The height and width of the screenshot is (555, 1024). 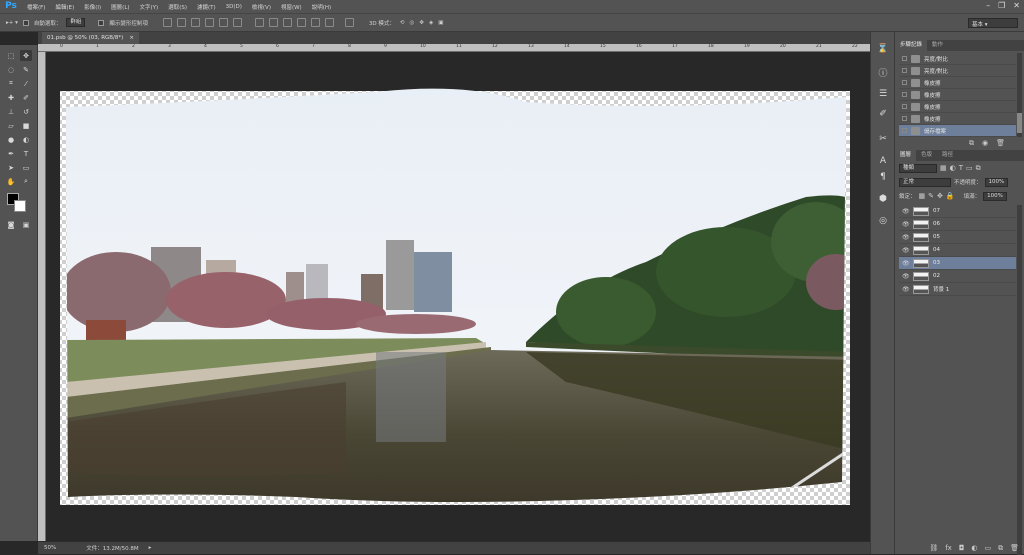 I want to click on adjustment-layer-icon: ◐, so click(x=974, y=548).